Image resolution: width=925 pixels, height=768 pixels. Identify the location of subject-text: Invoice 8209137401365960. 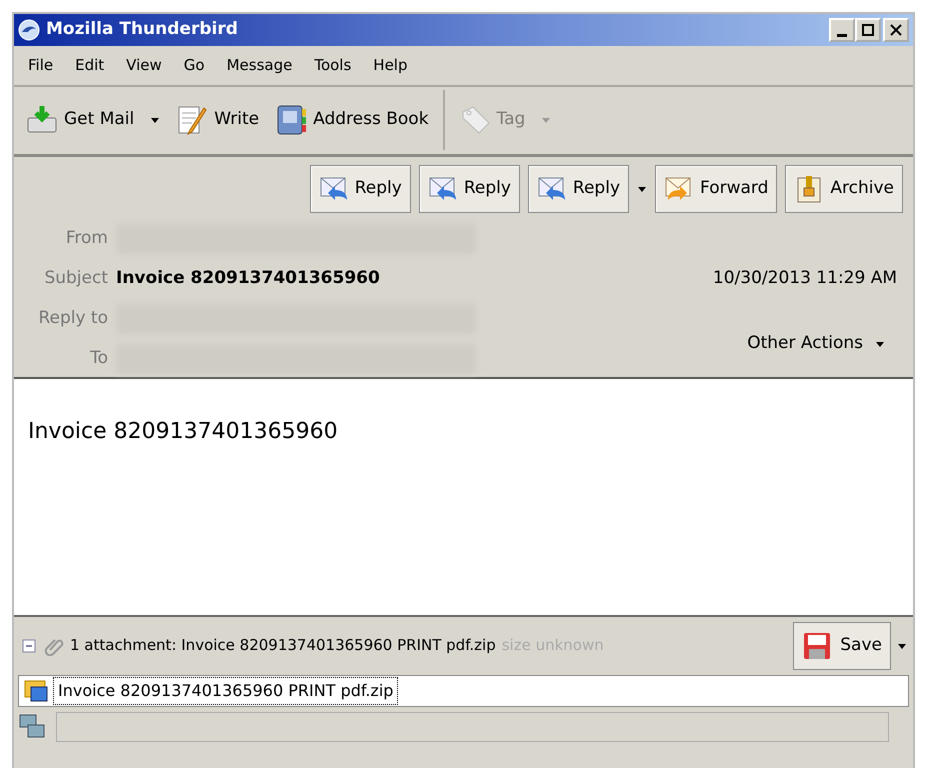
(248, 278).